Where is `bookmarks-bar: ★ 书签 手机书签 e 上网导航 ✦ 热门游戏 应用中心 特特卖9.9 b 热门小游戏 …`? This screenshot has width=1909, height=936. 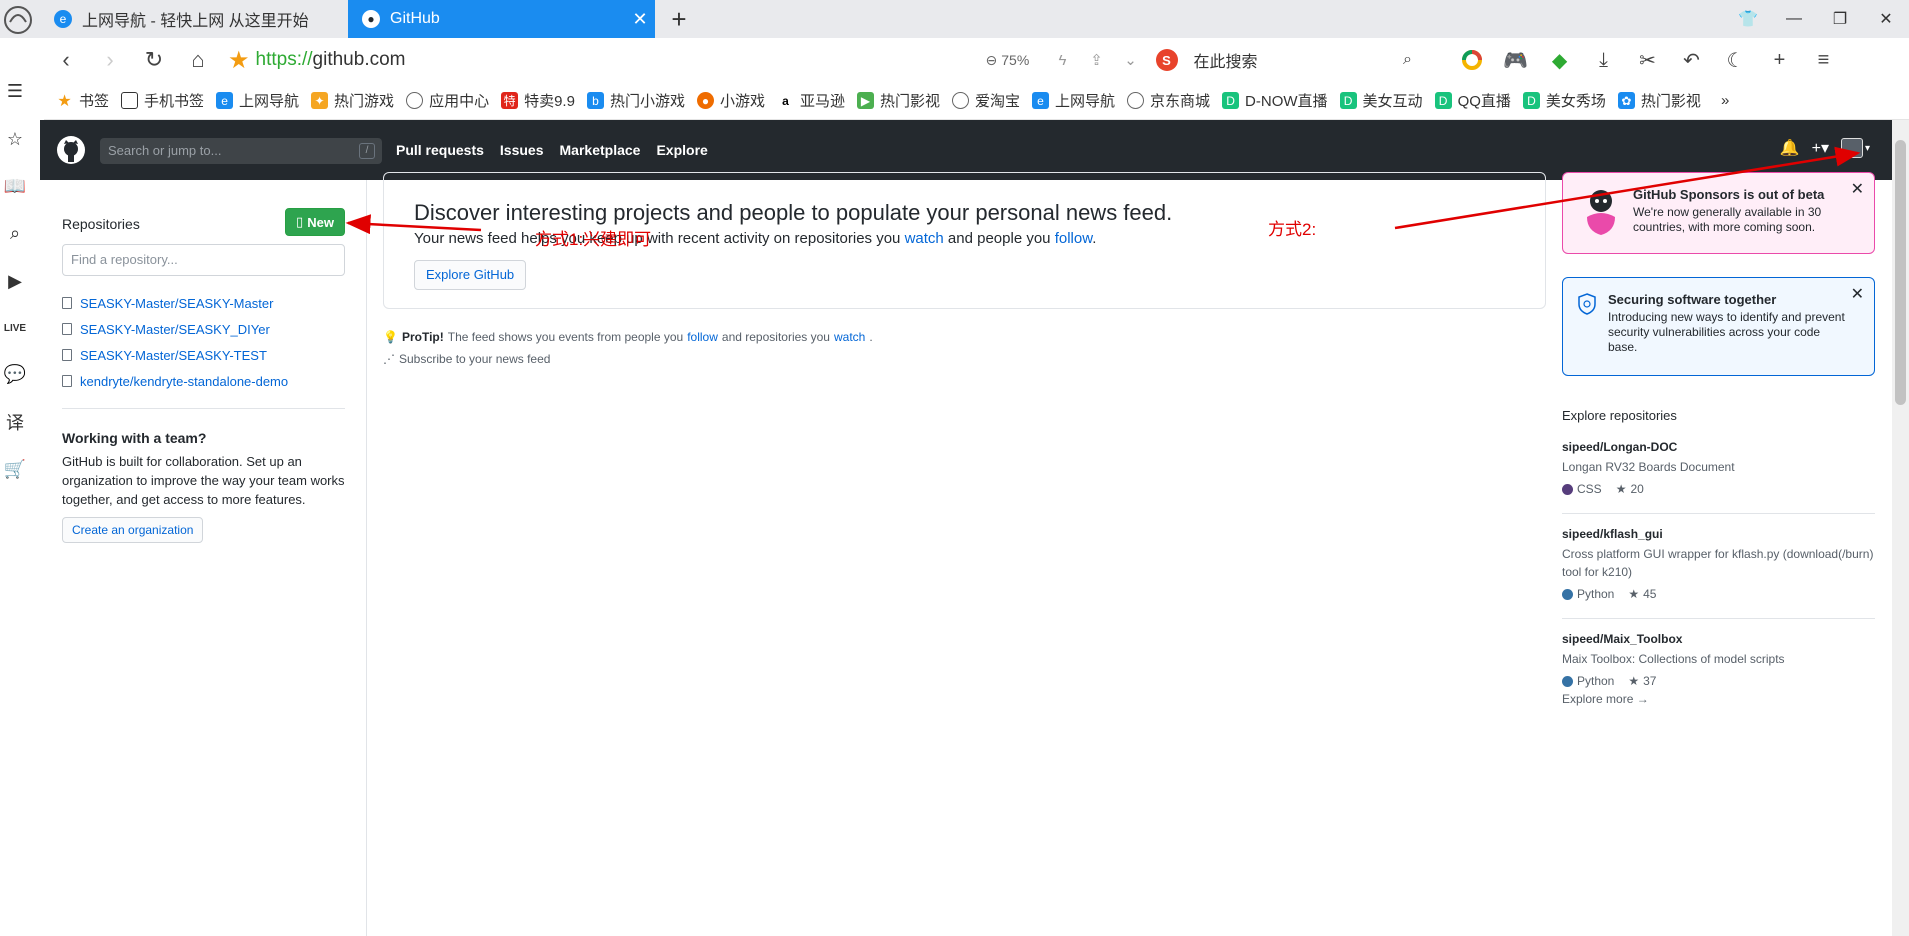
bookmarks-bar: ★ 书签 手机书签 e 上网导航 ✦ 热门游戏 应用中心 特特卖9.9 b 热门小游戏 … is located at coordinates (976, 101).